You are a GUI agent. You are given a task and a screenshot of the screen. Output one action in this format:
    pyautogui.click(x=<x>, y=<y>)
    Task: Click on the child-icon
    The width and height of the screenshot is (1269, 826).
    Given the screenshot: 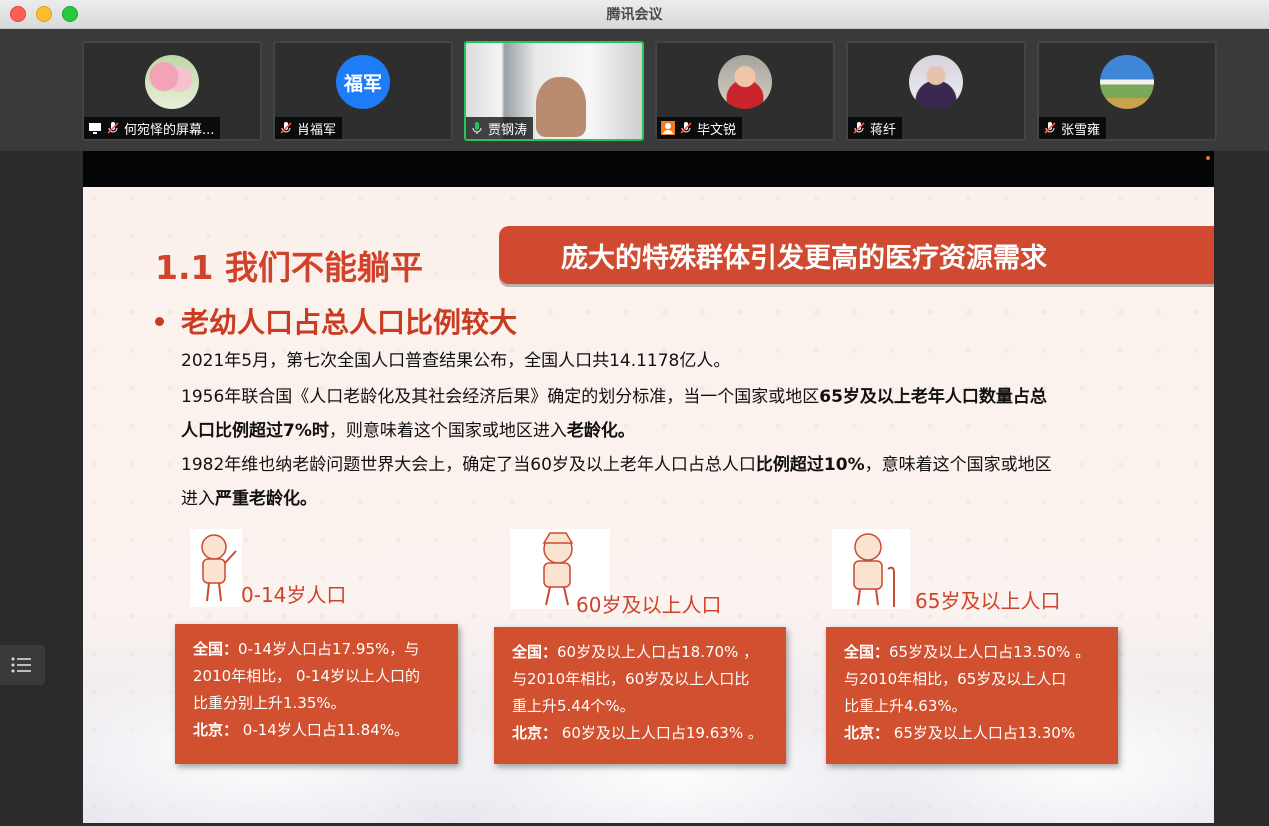 What is the action you would take?
    pyautogui.click(x=216, y=568)
    